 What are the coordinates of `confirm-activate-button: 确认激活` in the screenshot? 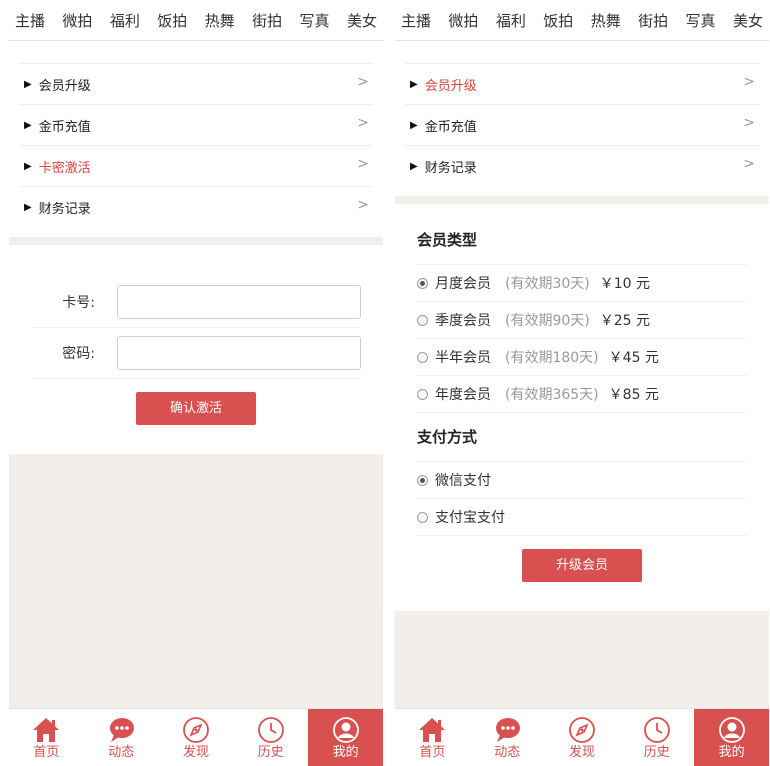 It's located at (196, 408).